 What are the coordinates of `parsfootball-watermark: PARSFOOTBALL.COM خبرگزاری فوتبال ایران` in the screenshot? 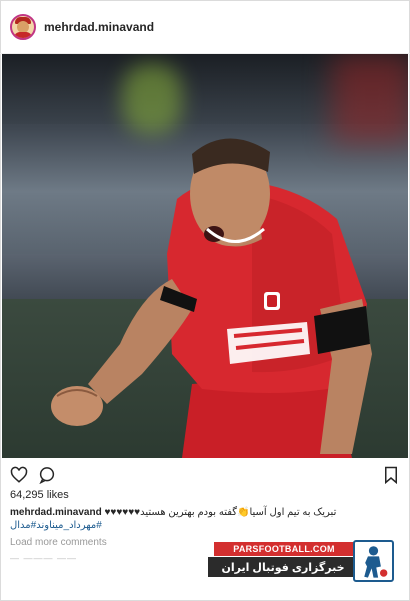 It's located at (301, 561).